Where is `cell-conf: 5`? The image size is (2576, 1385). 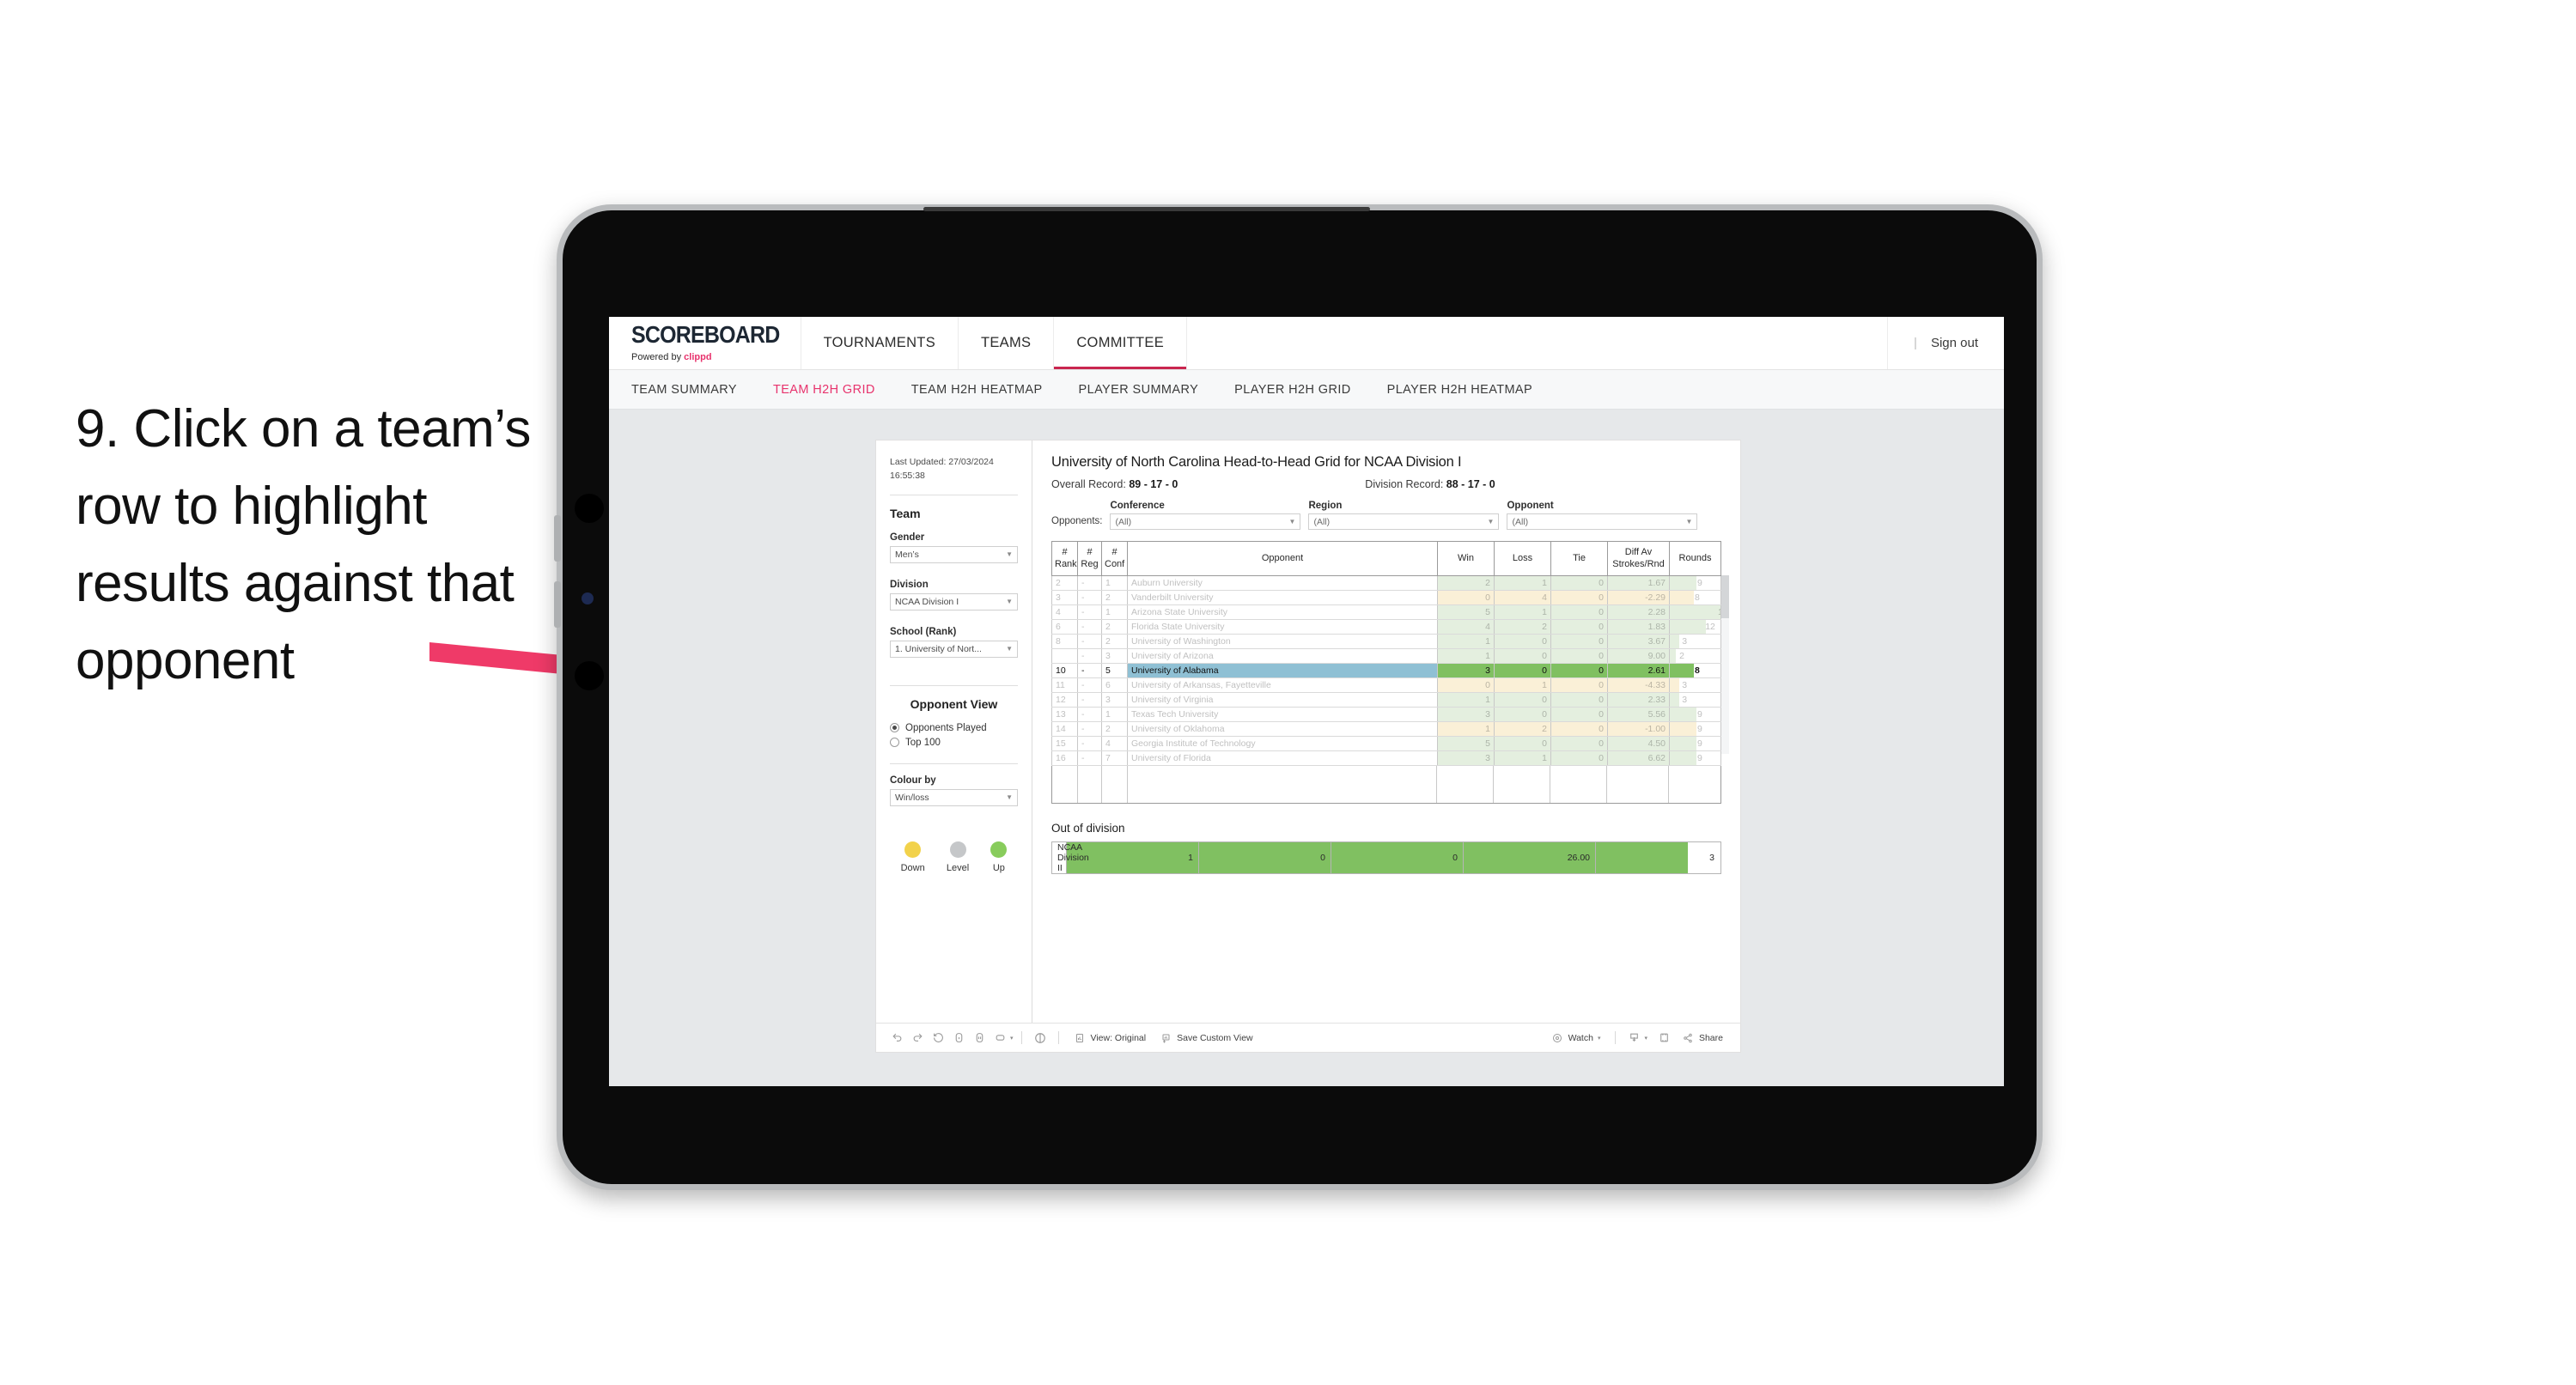 cell-conf: 5 is located at coordinates (1114, 670).